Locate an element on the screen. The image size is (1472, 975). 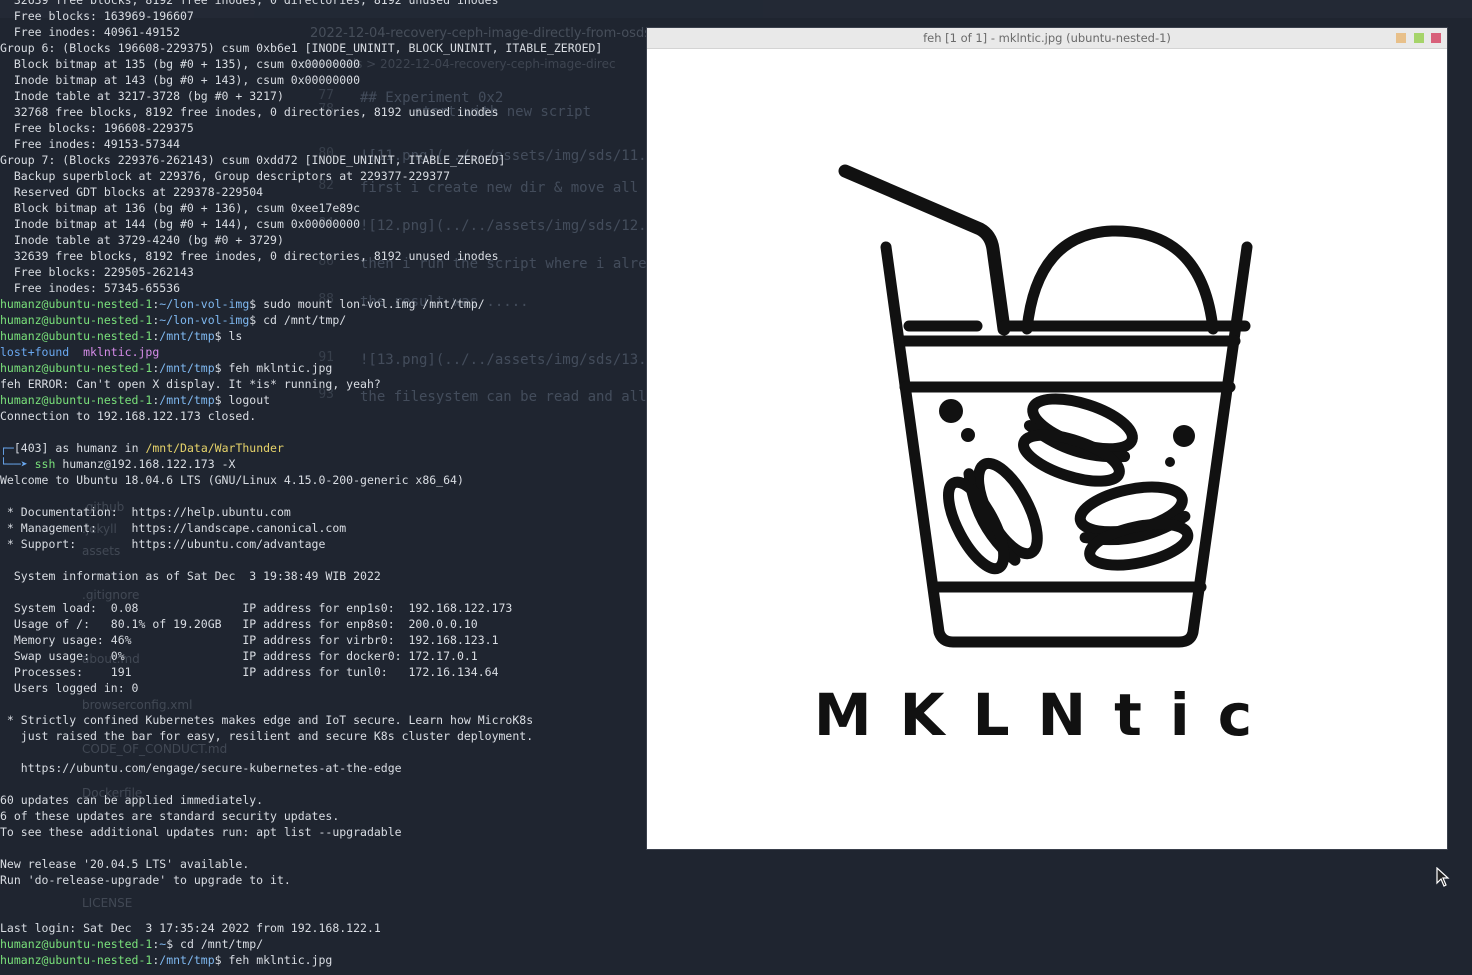
terminal-text: $ sudo mount lon-vol.img /mnt/tmp/ is located at coordinates (367, 304).